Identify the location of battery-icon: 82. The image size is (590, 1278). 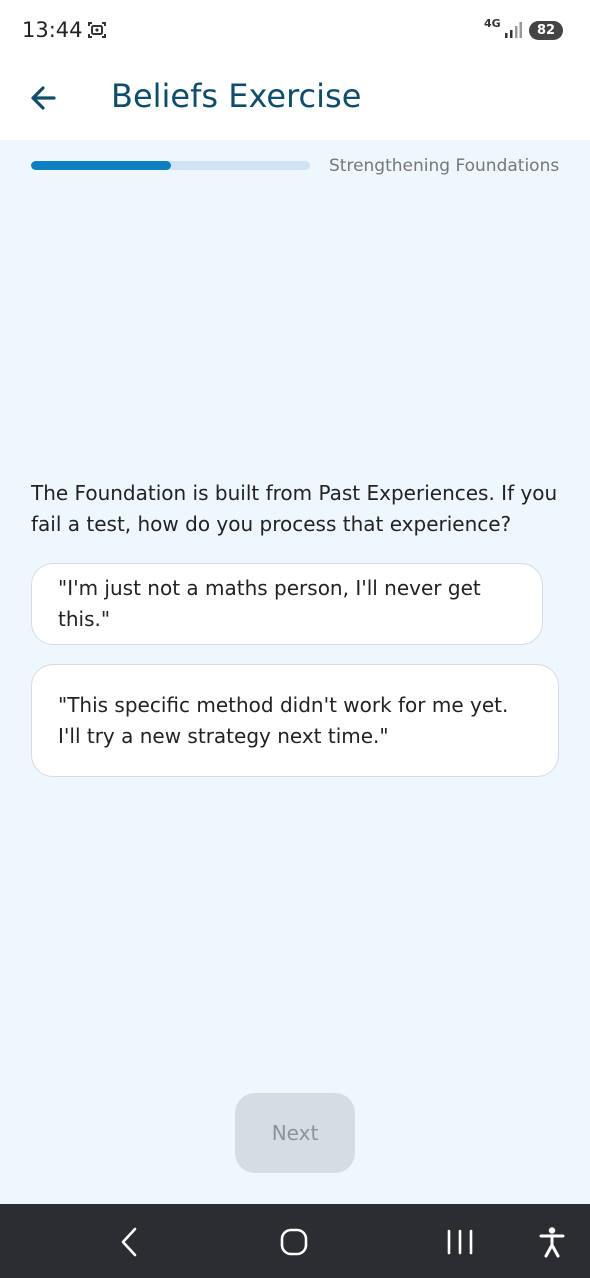
(546, 30).